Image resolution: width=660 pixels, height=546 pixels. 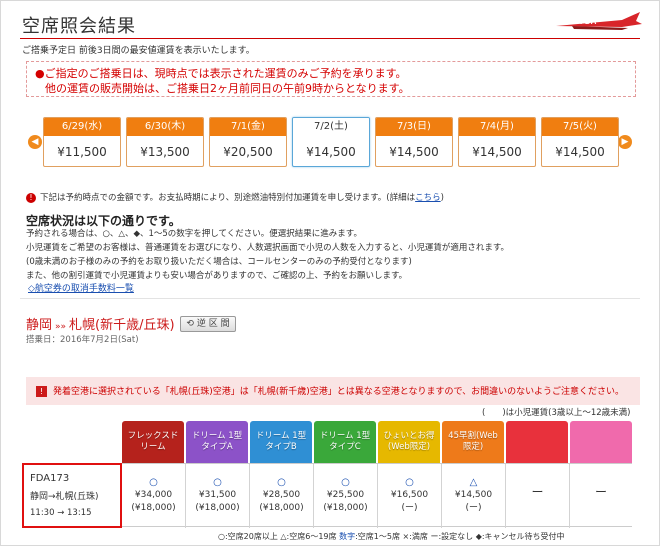 I want to click on date-card-0703: 7/3(日) ¥14,500, so click(x=414, y=142).